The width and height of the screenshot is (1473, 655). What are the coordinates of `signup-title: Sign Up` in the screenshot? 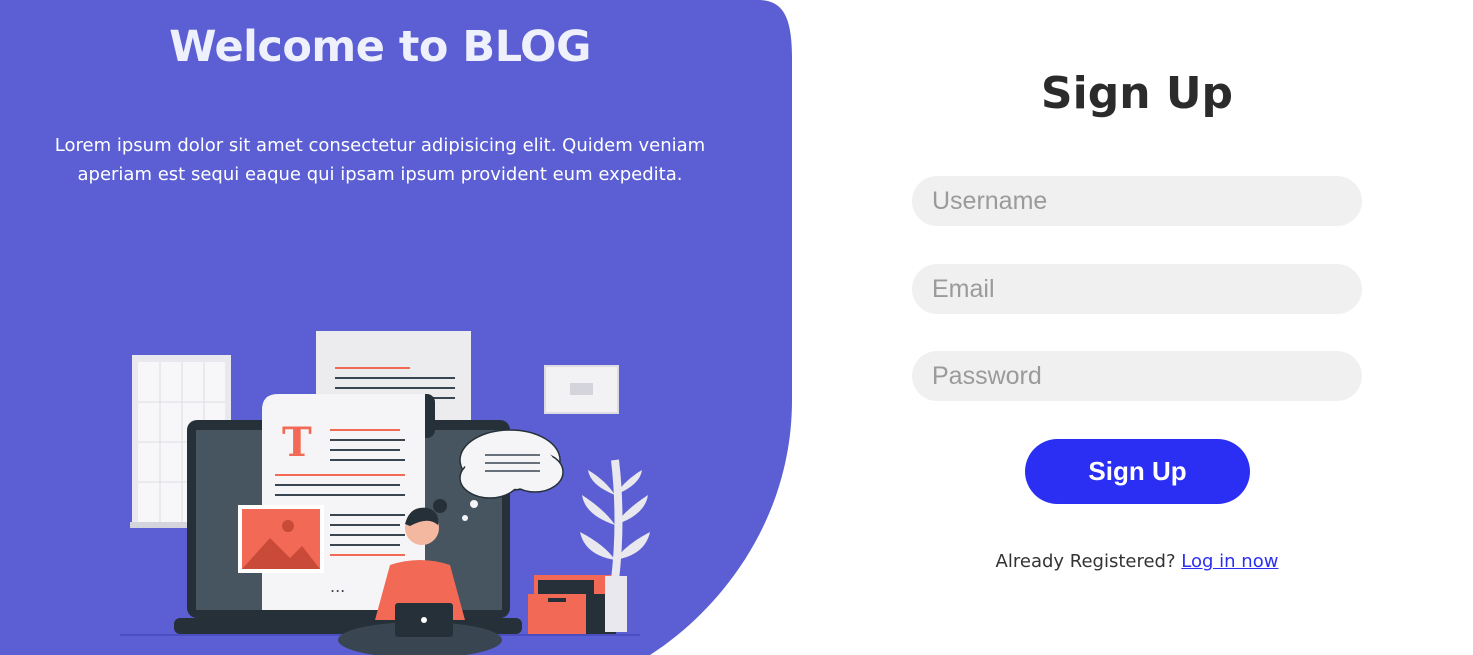 It's located at (1137, 93).